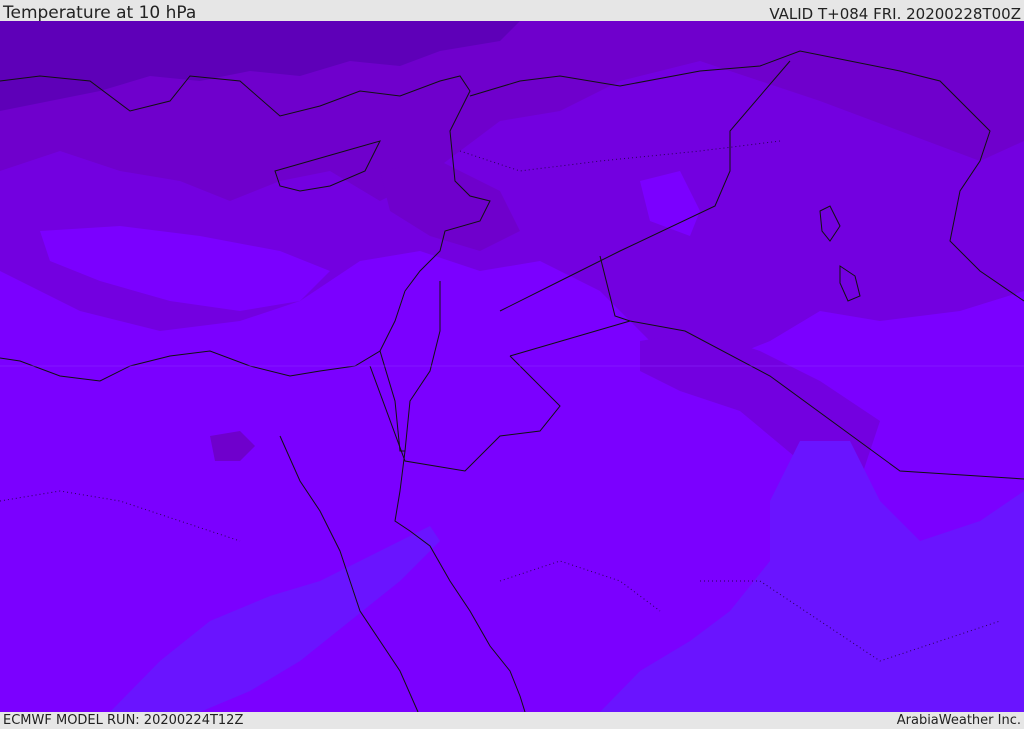 This screenshot has width=1024, height=729. I want to click on credit-label: ArabiaWeather Inc., so click(958, 720).